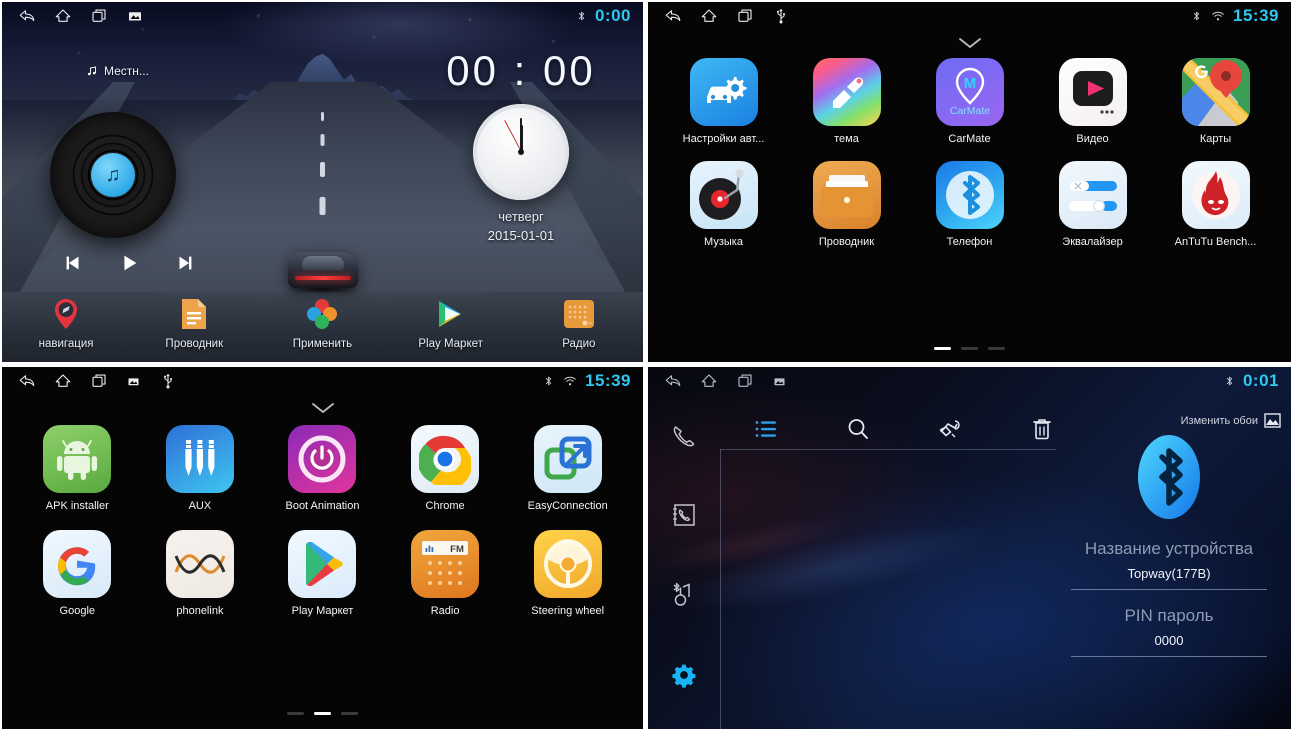  What do you see at coordinates (969, 381) in the screenshot?
I see `status-bar: 0:01` at bounding box center [969, 381].